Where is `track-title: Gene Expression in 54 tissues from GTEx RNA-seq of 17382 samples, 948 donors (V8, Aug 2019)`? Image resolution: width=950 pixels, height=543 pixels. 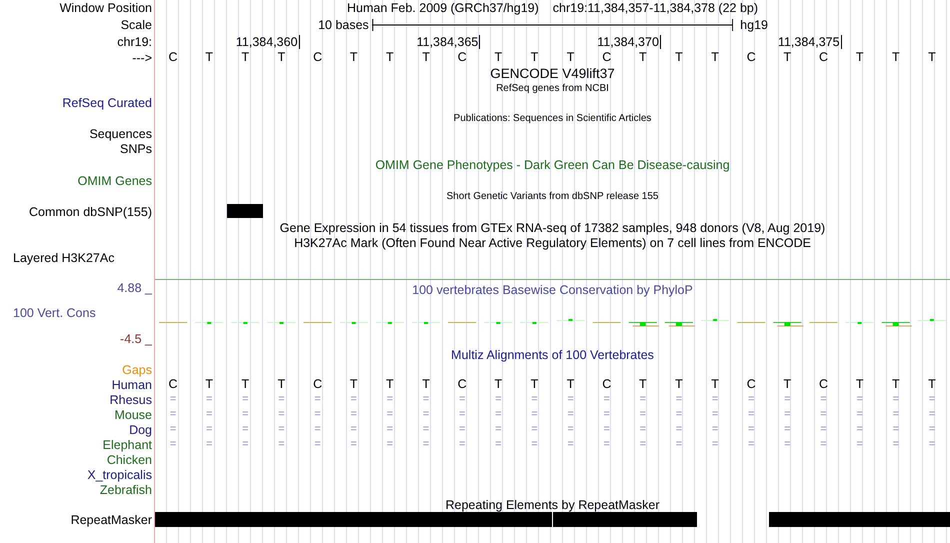 track-title: Gene Expression in 54 tissues from GTEx RNA-seq of 17382 samples, 948 donors (V8, Aug 2019) is located at coordinates (553, 227).